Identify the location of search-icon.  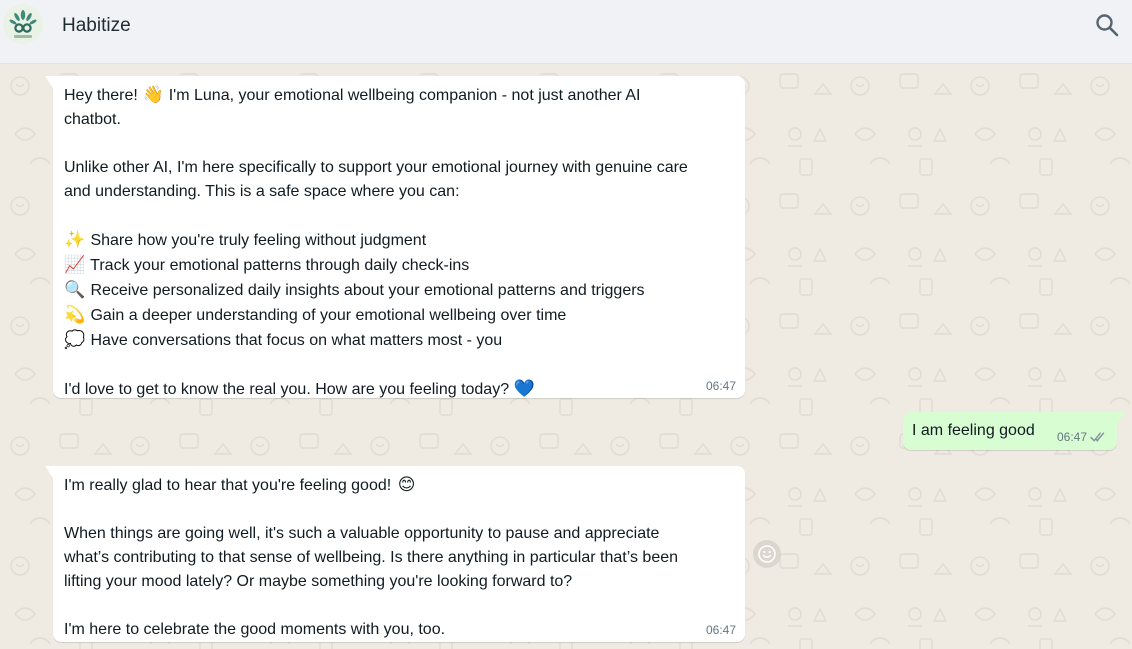
(1107, 25).